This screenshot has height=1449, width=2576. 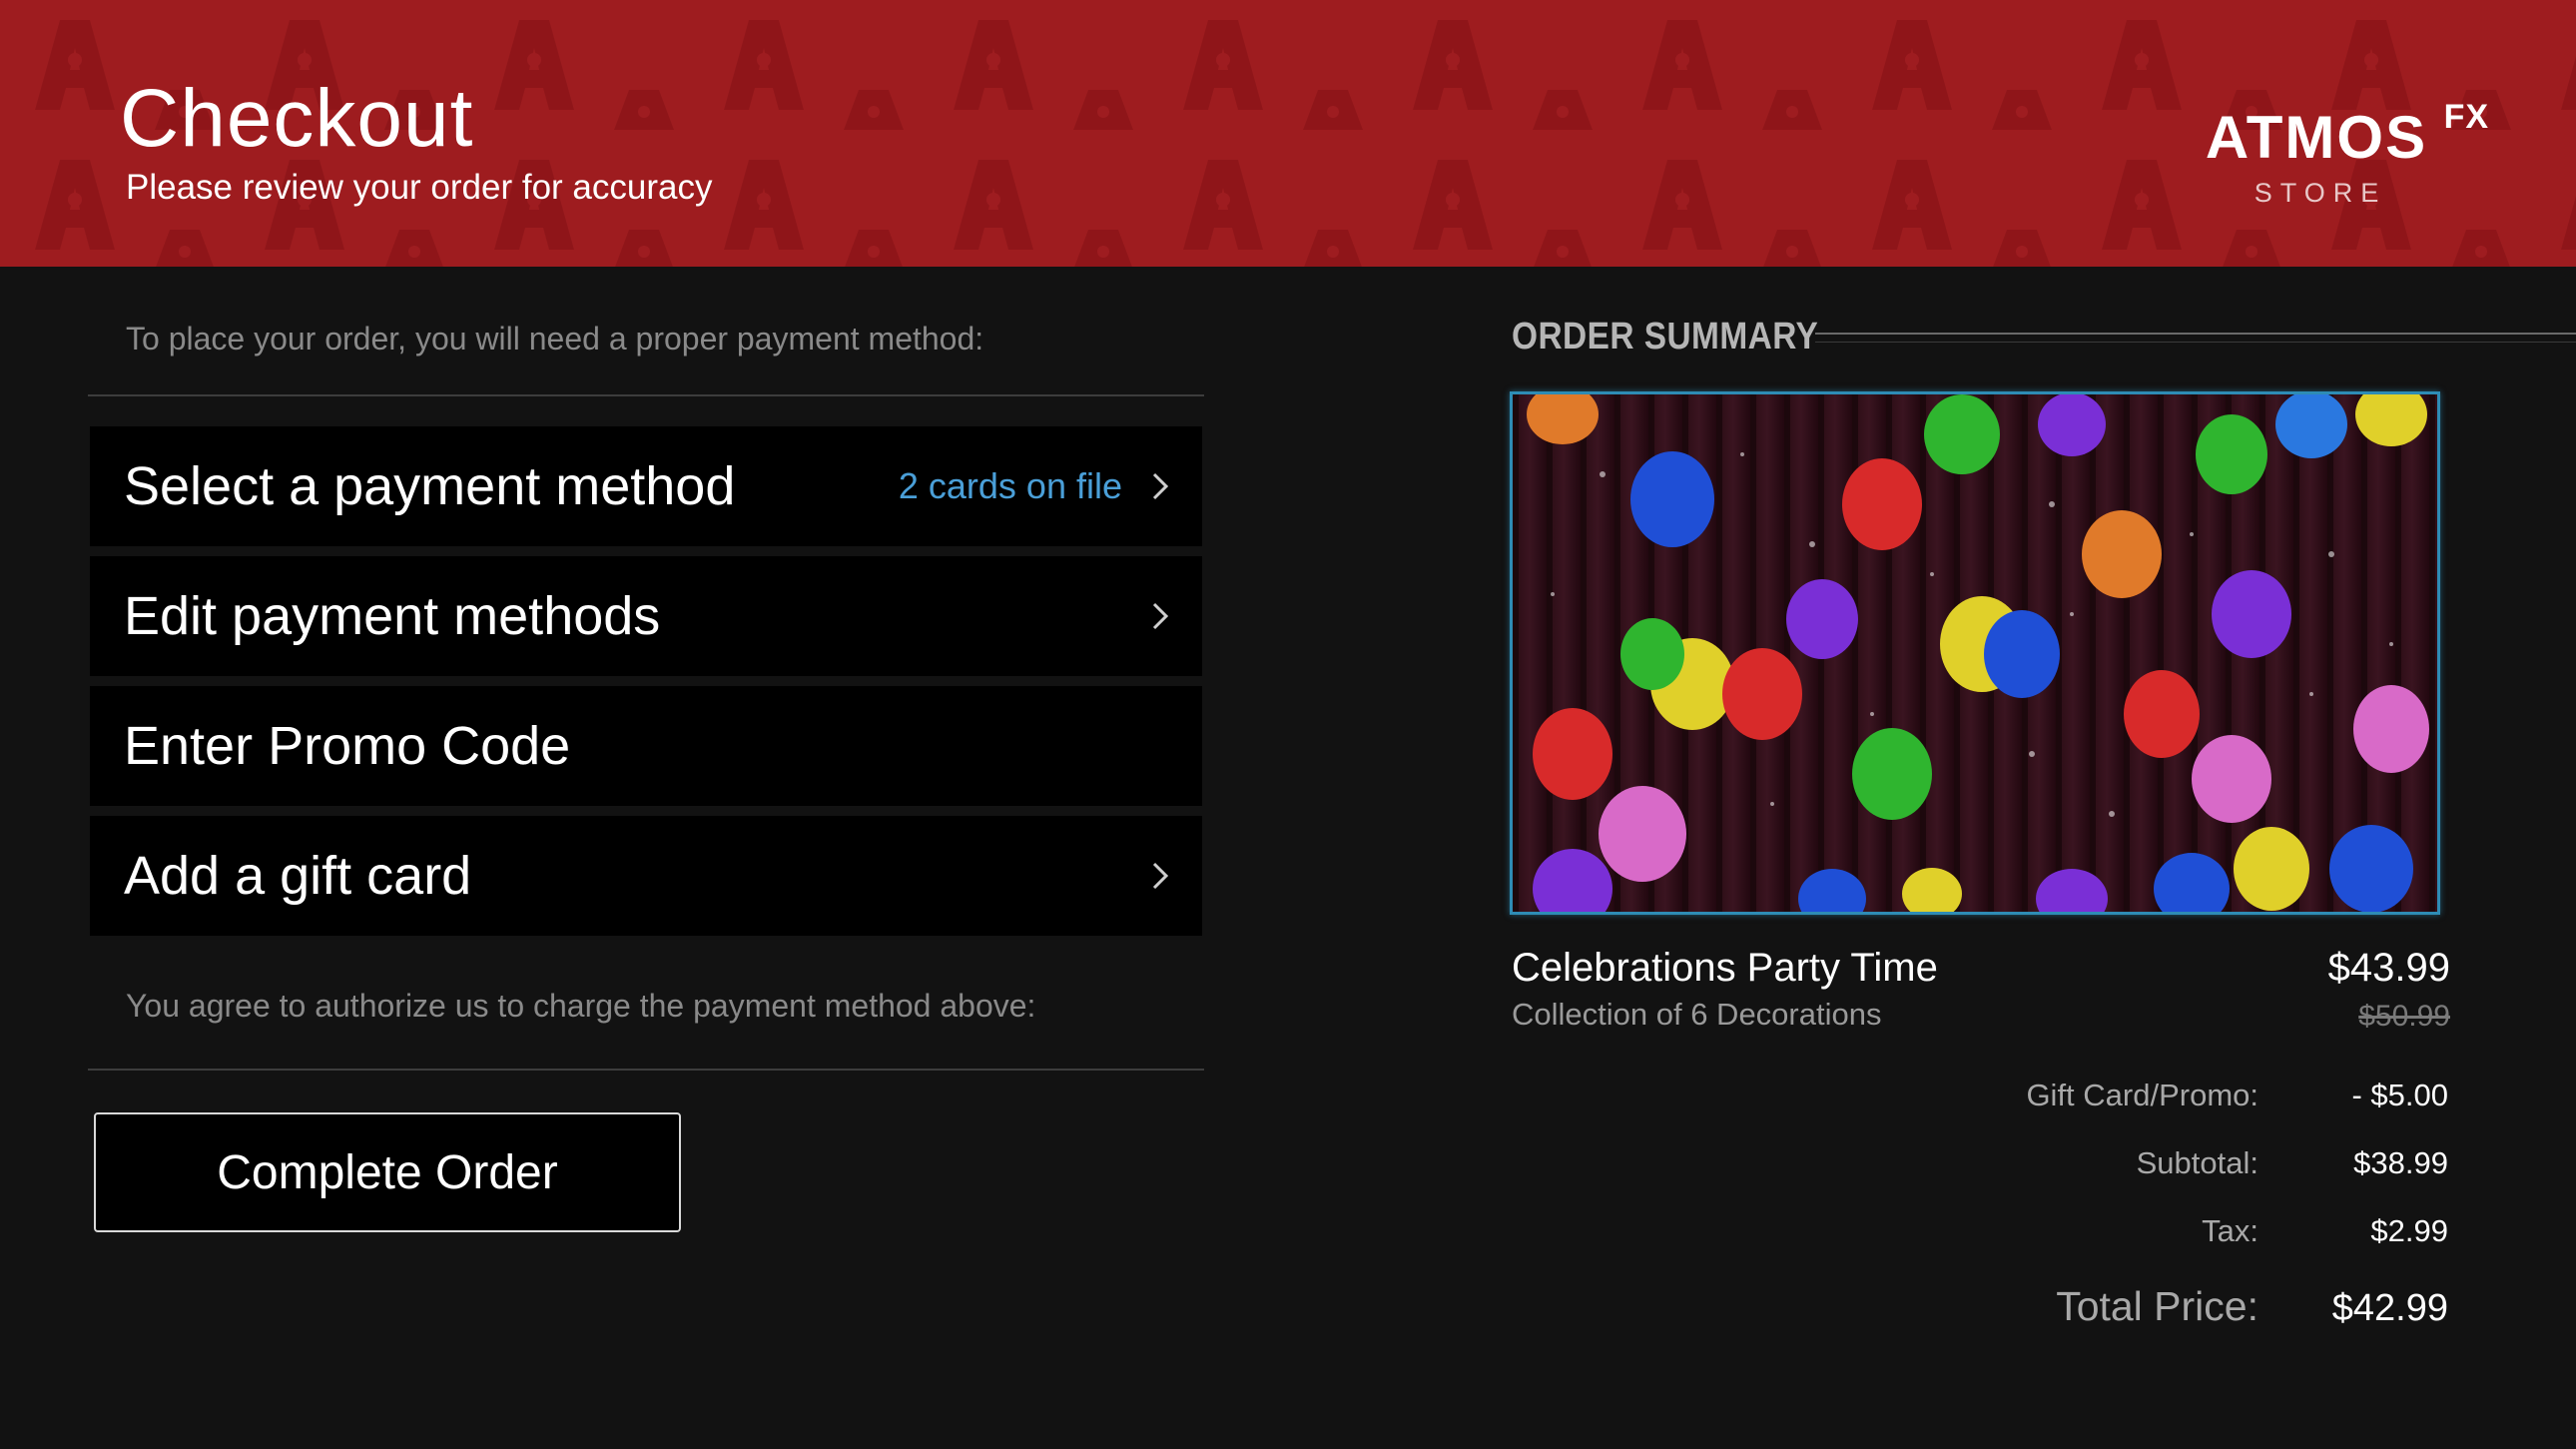 I want to click on product-thumbnail, so click(x=1975, y=653).